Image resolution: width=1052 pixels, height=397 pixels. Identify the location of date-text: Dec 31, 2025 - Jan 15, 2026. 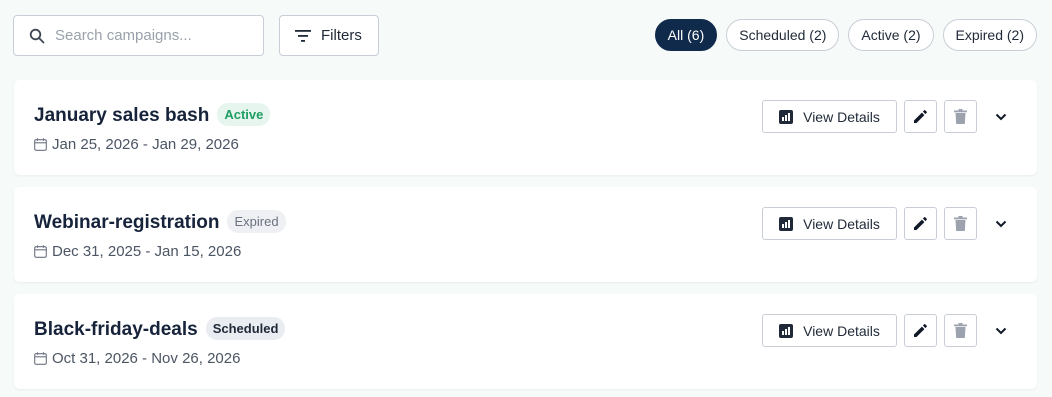
(147, 251).